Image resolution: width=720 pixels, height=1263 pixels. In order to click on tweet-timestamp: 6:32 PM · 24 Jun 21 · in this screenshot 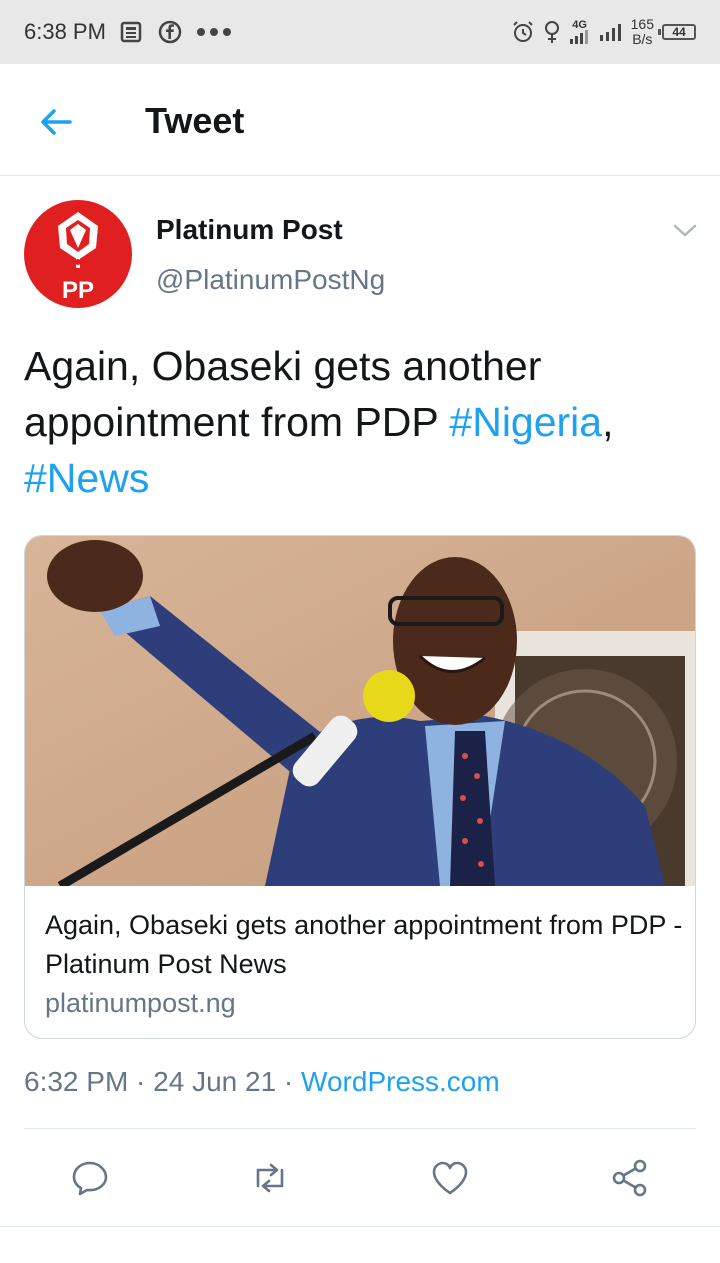, I will do `click(163, 1081)`.